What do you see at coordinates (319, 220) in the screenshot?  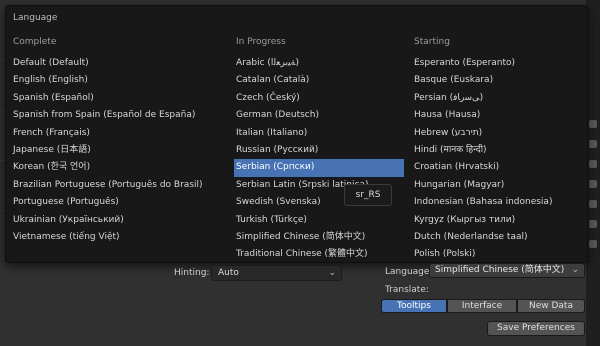 I see `language-item: Turkish (Türkçe)` at bounding box center [319, 220].